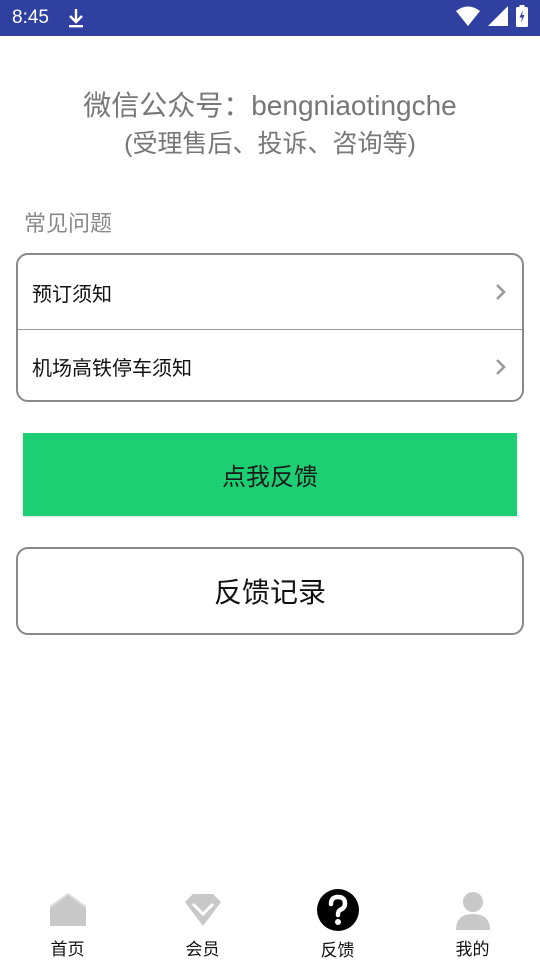 This screenshot has height=960, width=540. Describe the element at coordinates (76, 18) in the screenshot. I see `download-icon` at that location.